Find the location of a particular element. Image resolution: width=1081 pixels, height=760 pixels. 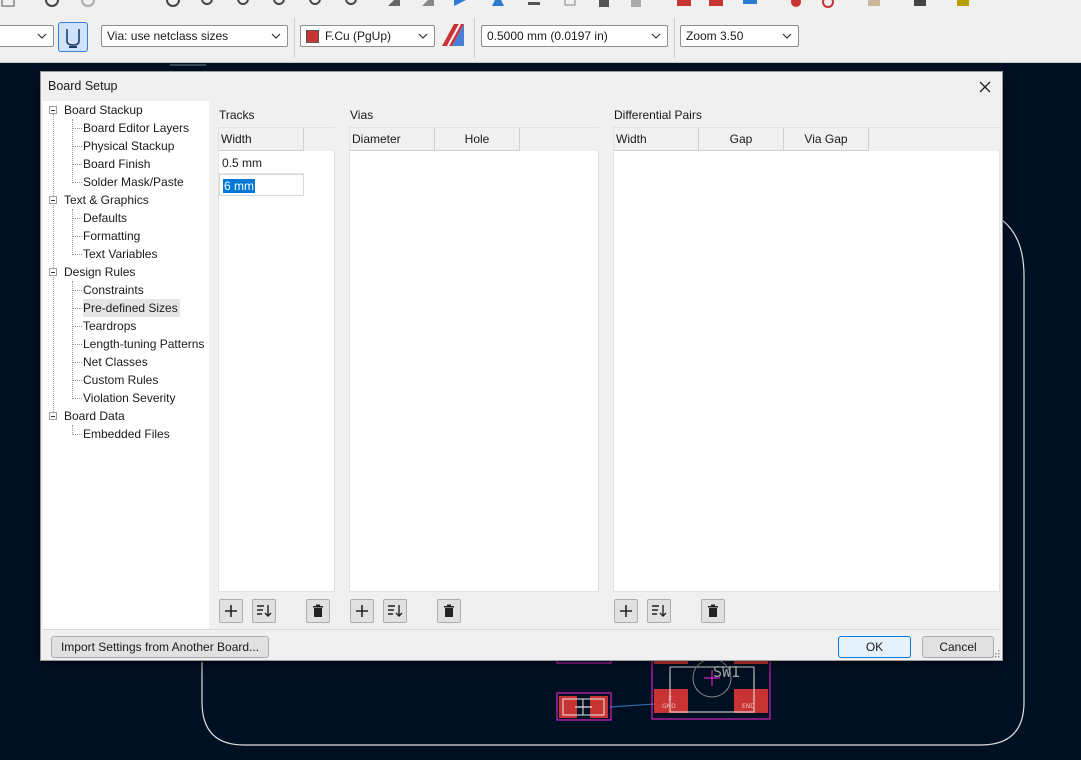

rotate-ccw-icon is located at coordinates (394, 4).